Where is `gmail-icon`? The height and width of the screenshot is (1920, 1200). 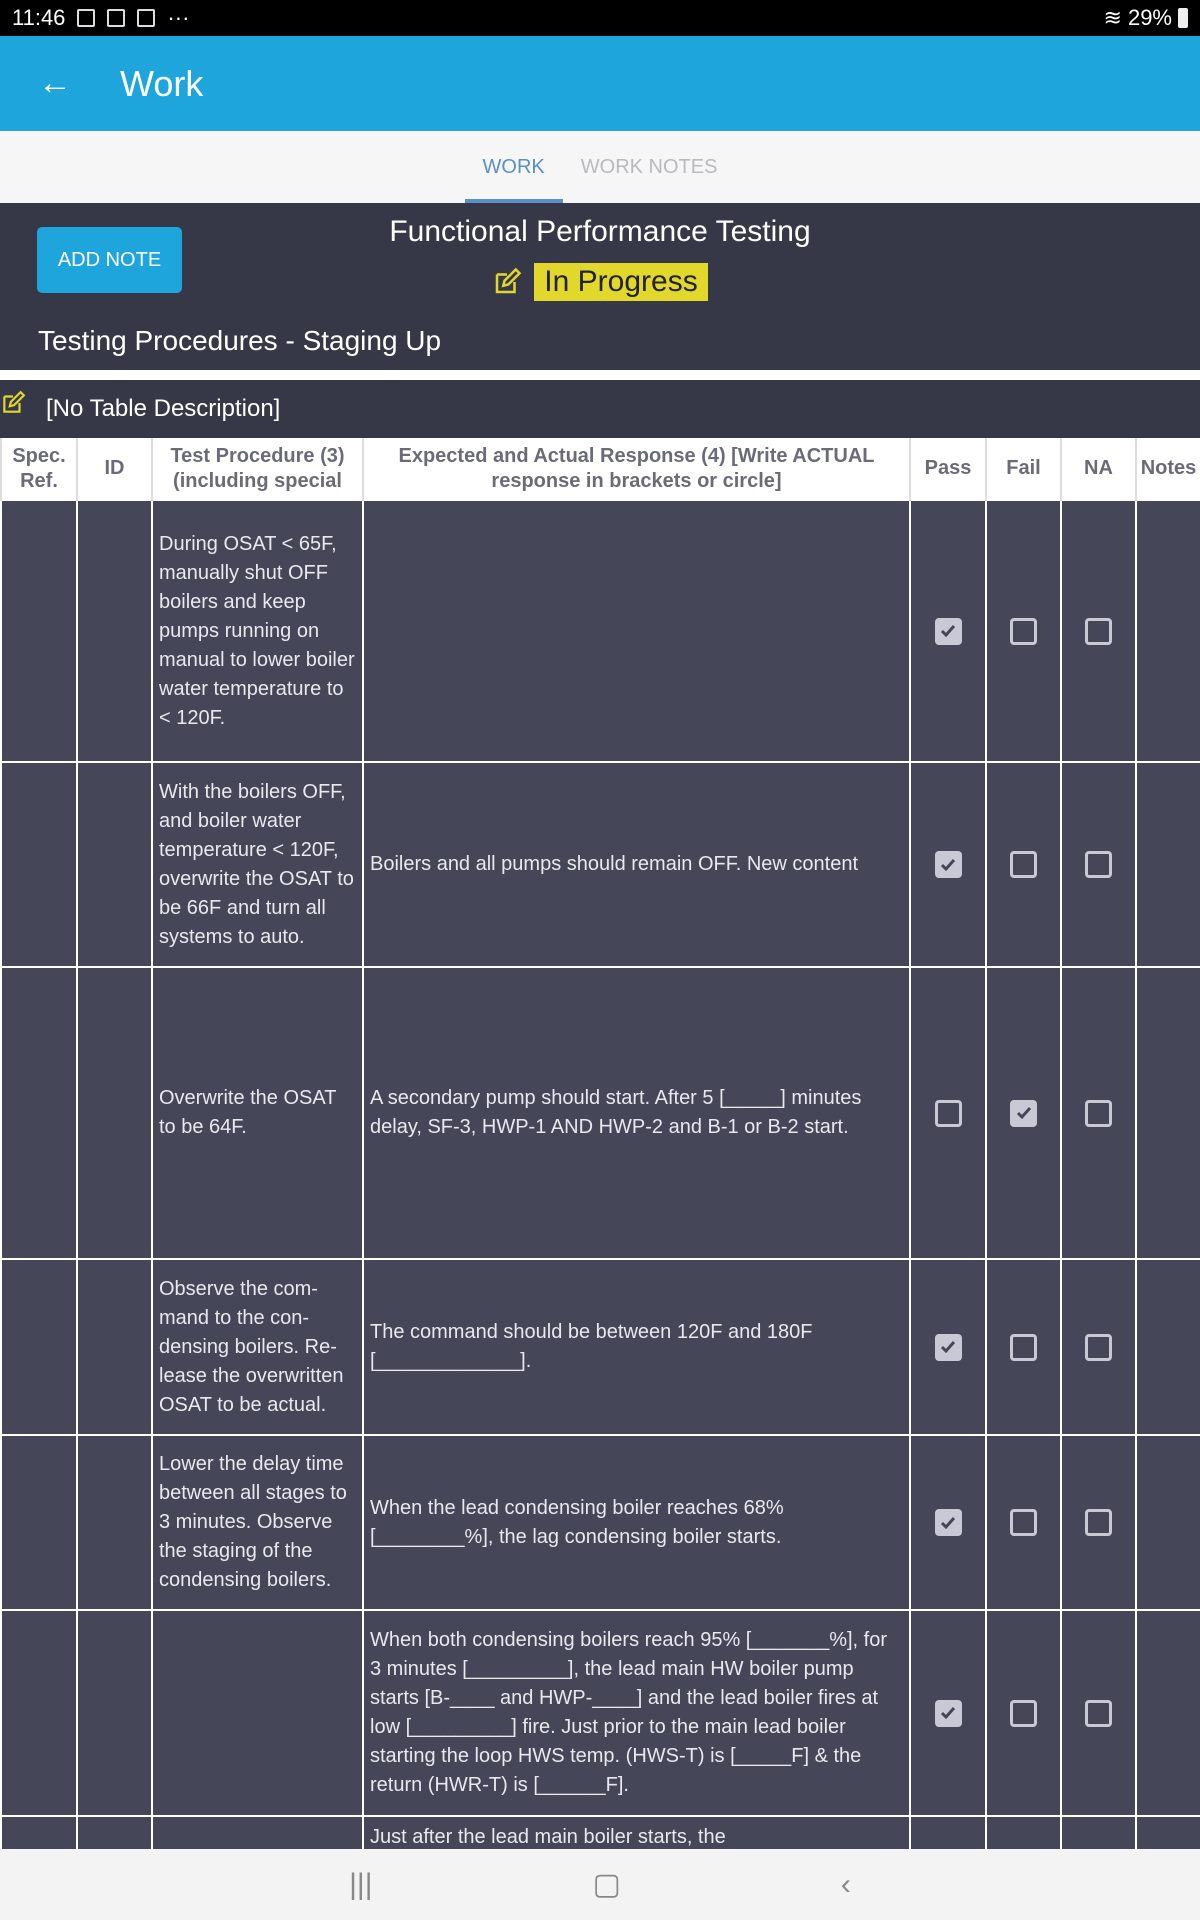 gmail-icon is located at coordinates (146, 18).